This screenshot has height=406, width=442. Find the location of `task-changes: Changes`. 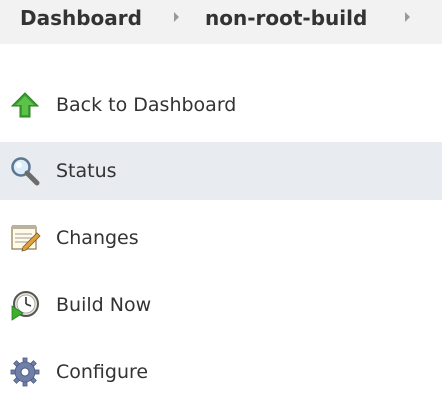

task-changes: Changes is located at coordinates (221, 238).